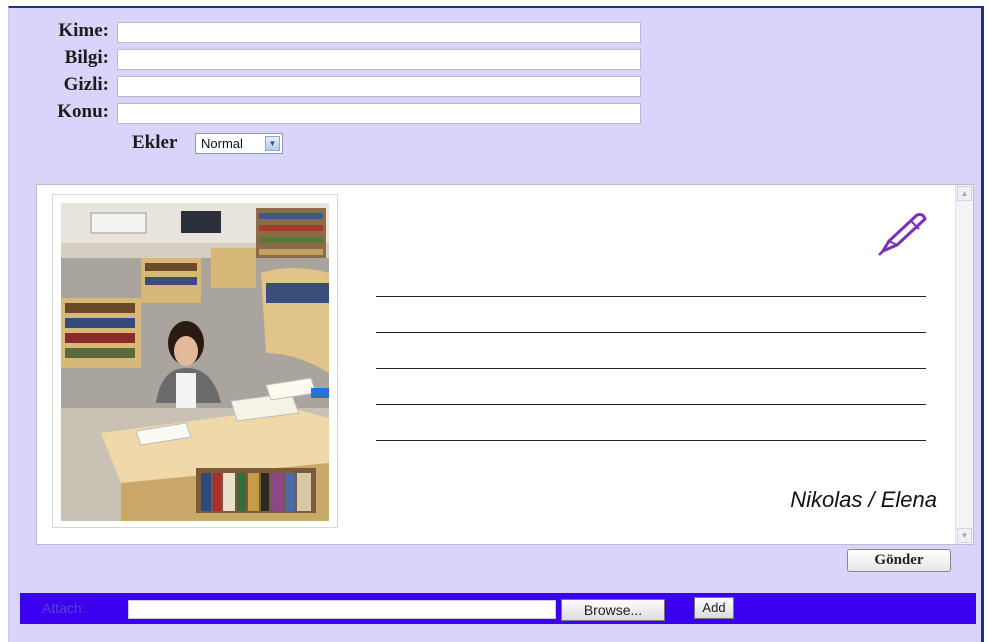 The image size is (989, 642). Describe the element at coordinates (964, 193) in the screenshot. I see `scroll-up-arrow-icon: ▲` at that location.